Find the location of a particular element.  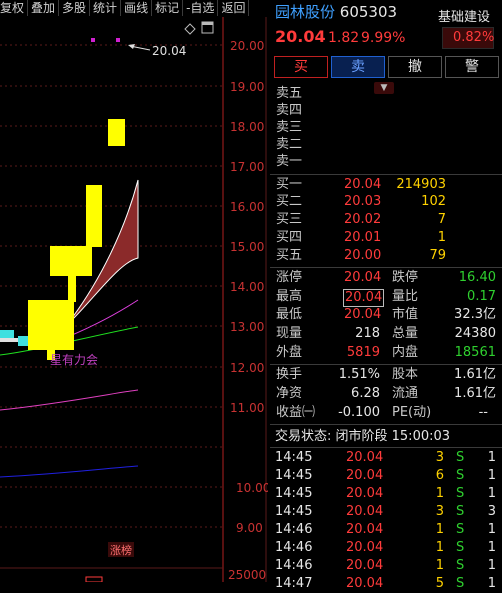

ask-row-3: 卖三 is located at coordinates (386, 128).